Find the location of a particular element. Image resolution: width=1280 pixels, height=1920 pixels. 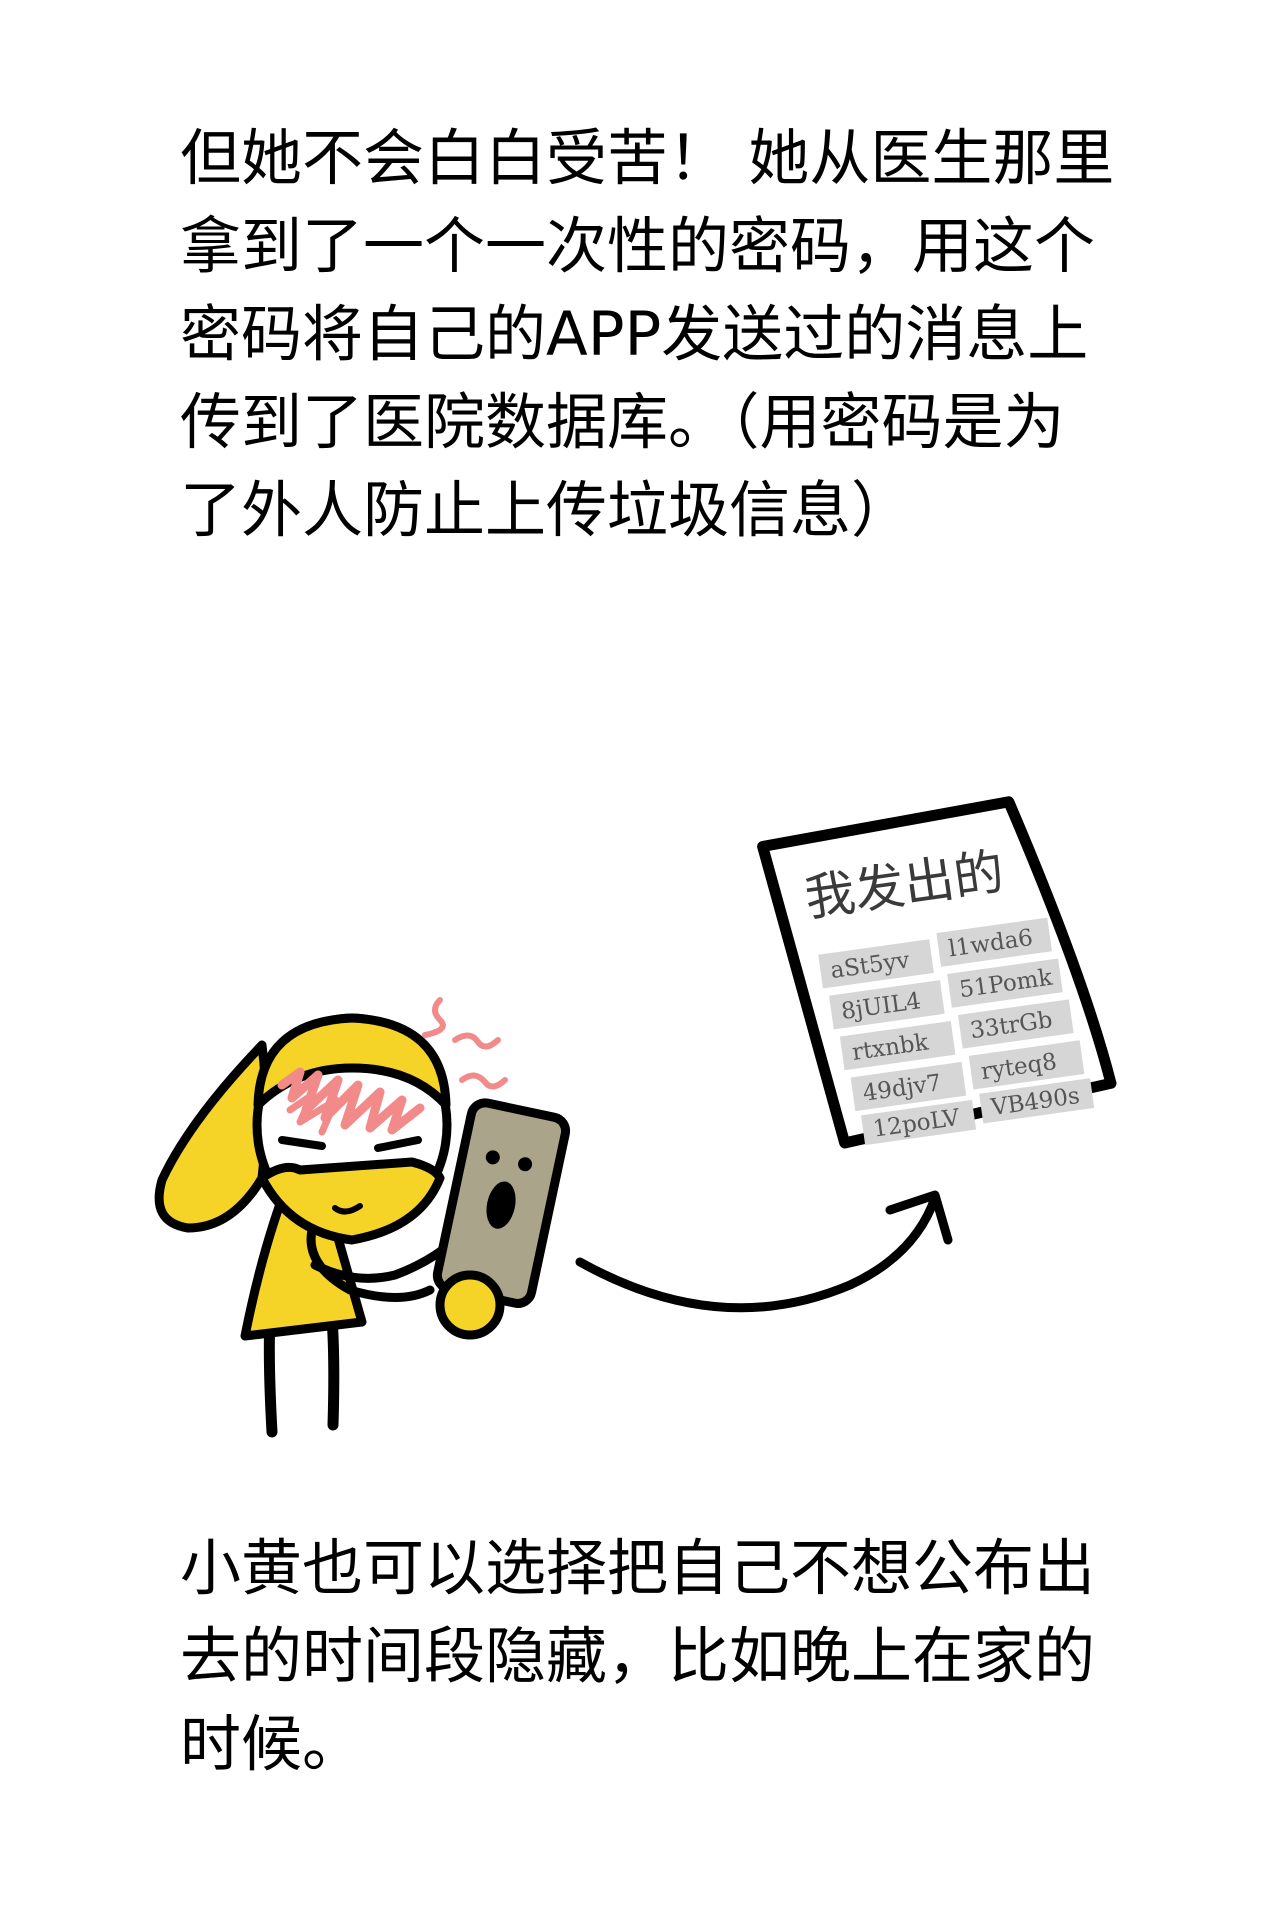

curved-arrow-icon is located at coordinates (764, 1251).